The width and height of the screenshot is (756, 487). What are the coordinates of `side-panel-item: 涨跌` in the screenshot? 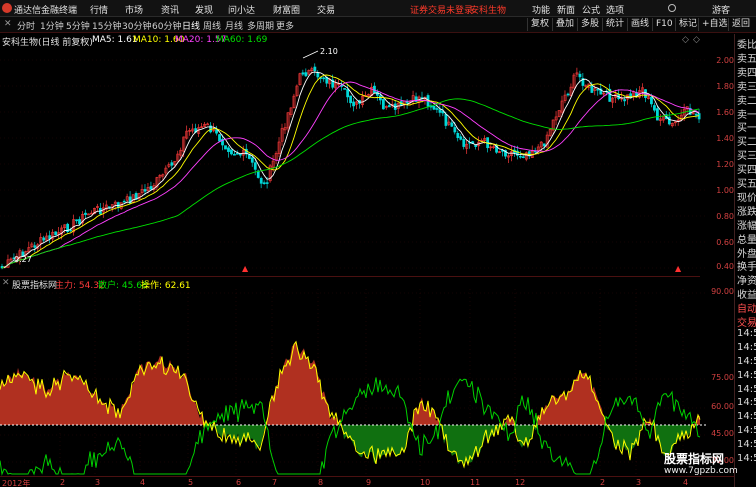 It's located at (746, 210).